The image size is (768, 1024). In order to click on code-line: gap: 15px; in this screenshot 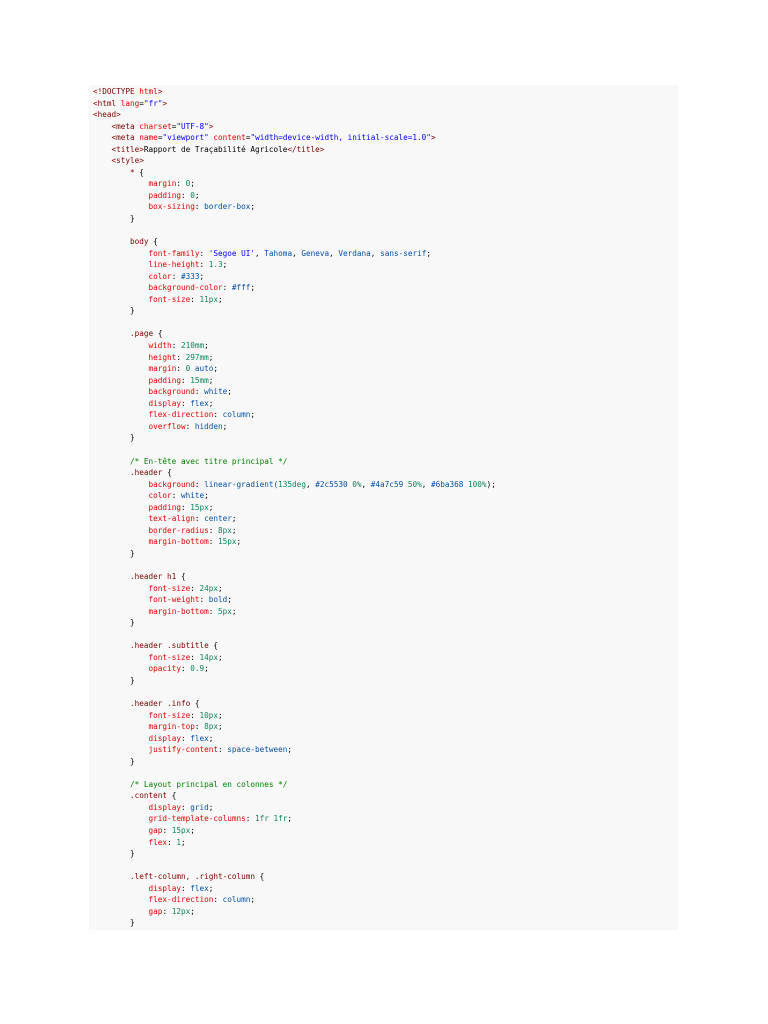, I will do `click(385, 831)`.